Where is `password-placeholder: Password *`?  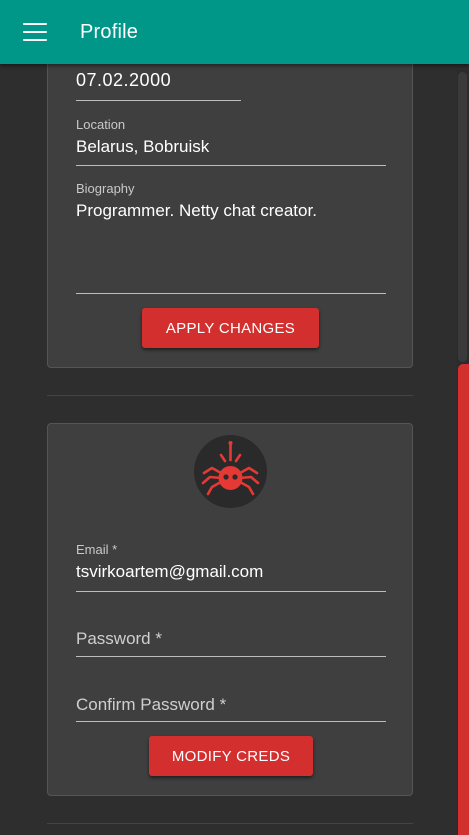 password-placeholder: Password * is located at coordinates (119, 638).